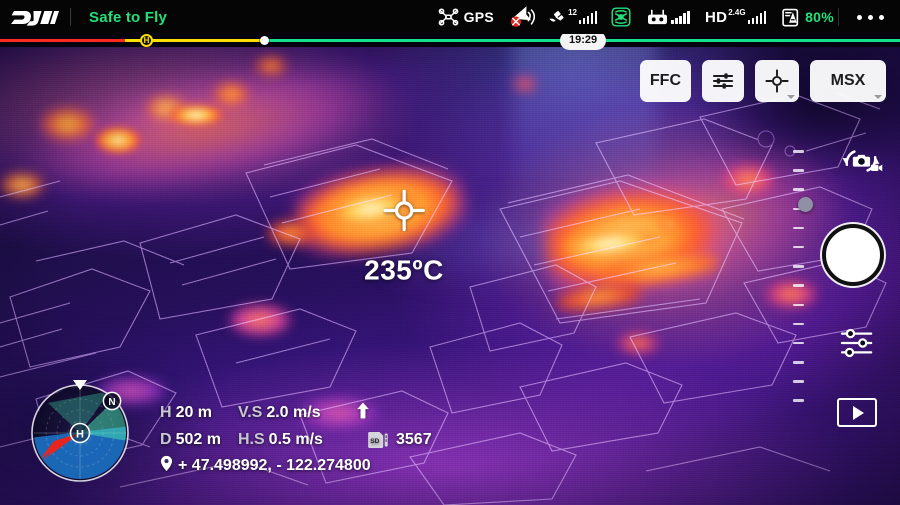 This screenshot has width=900, height=505. What do you see at coordinates (194, 412) in the screenshot?
I see `height-value: 20 m` at bounding box center [194, 412].